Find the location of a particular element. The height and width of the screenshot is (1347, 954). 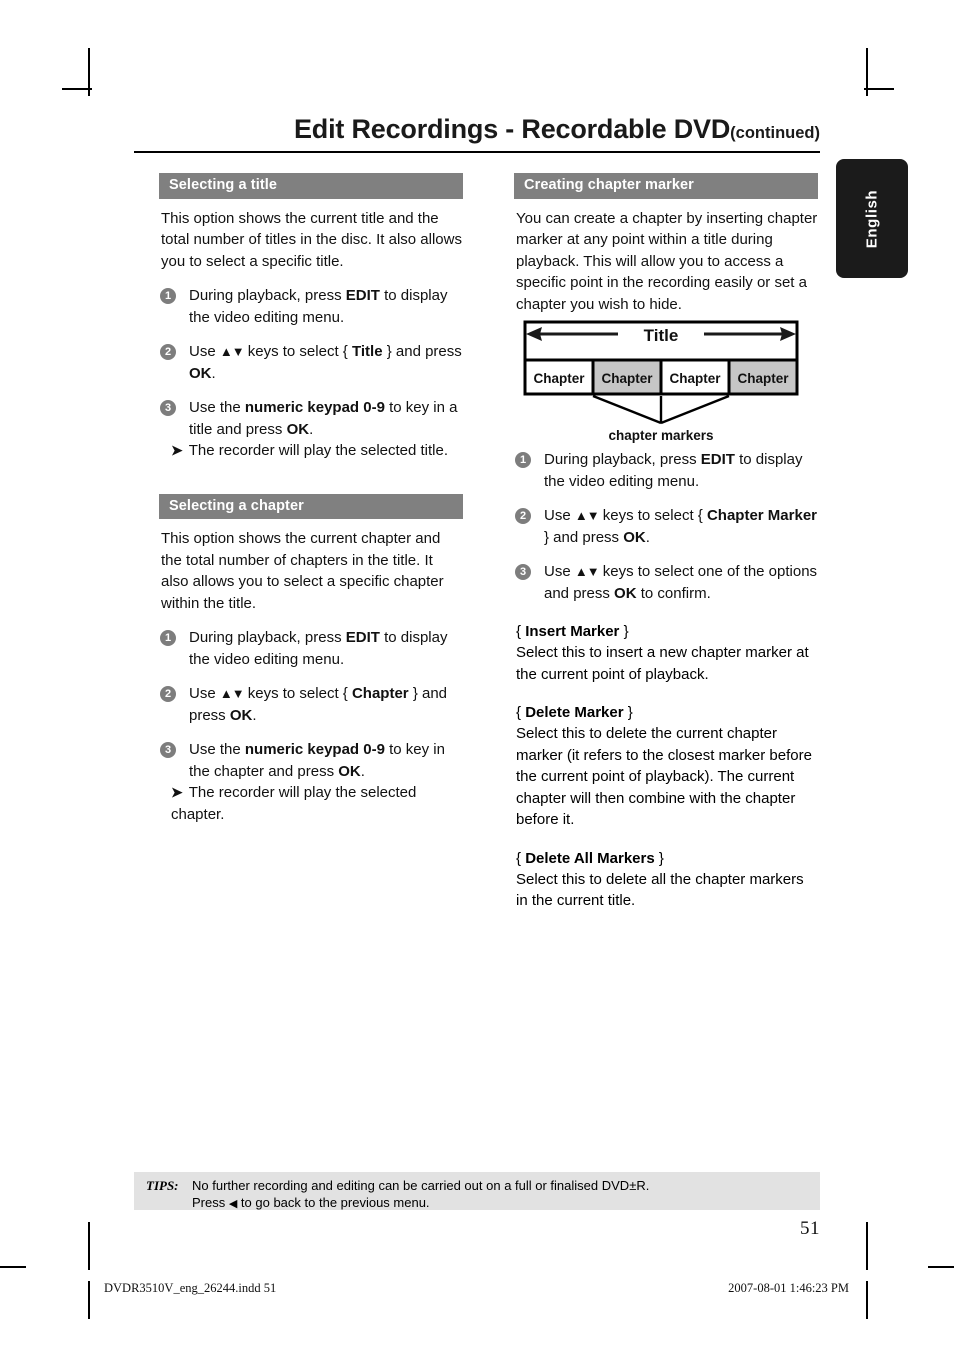

option-name: Delete Marker is located at coordinates (574, 713).